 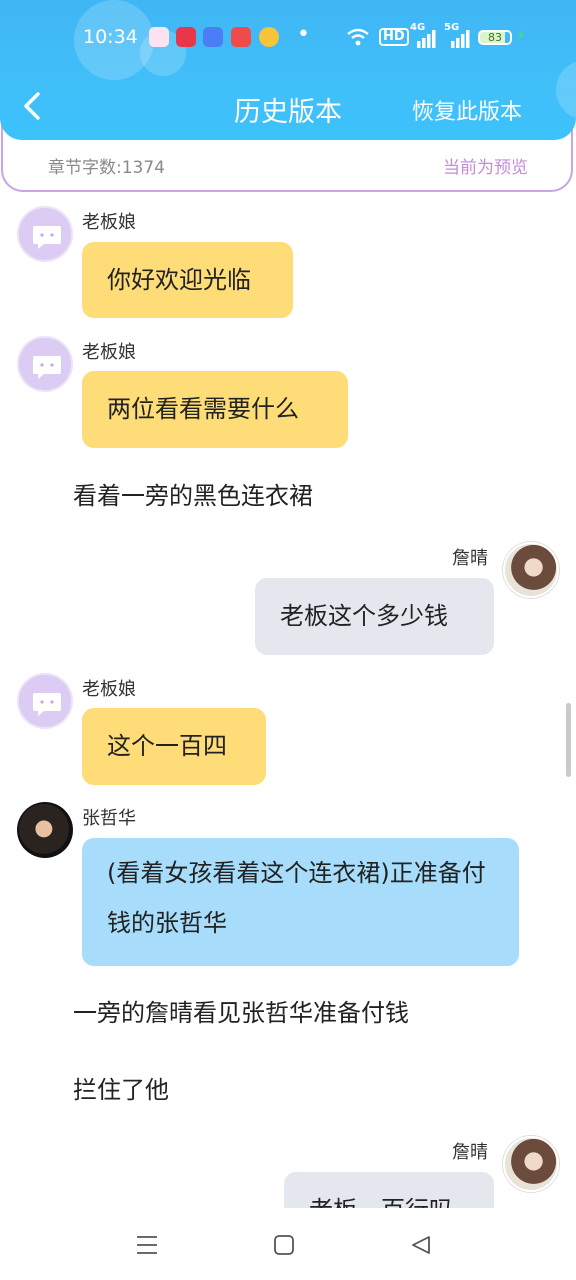 What do you see at coordinates (110, 37) in the screenshot?
I see `status-time: 10:34` at bounding box center [110, 37].